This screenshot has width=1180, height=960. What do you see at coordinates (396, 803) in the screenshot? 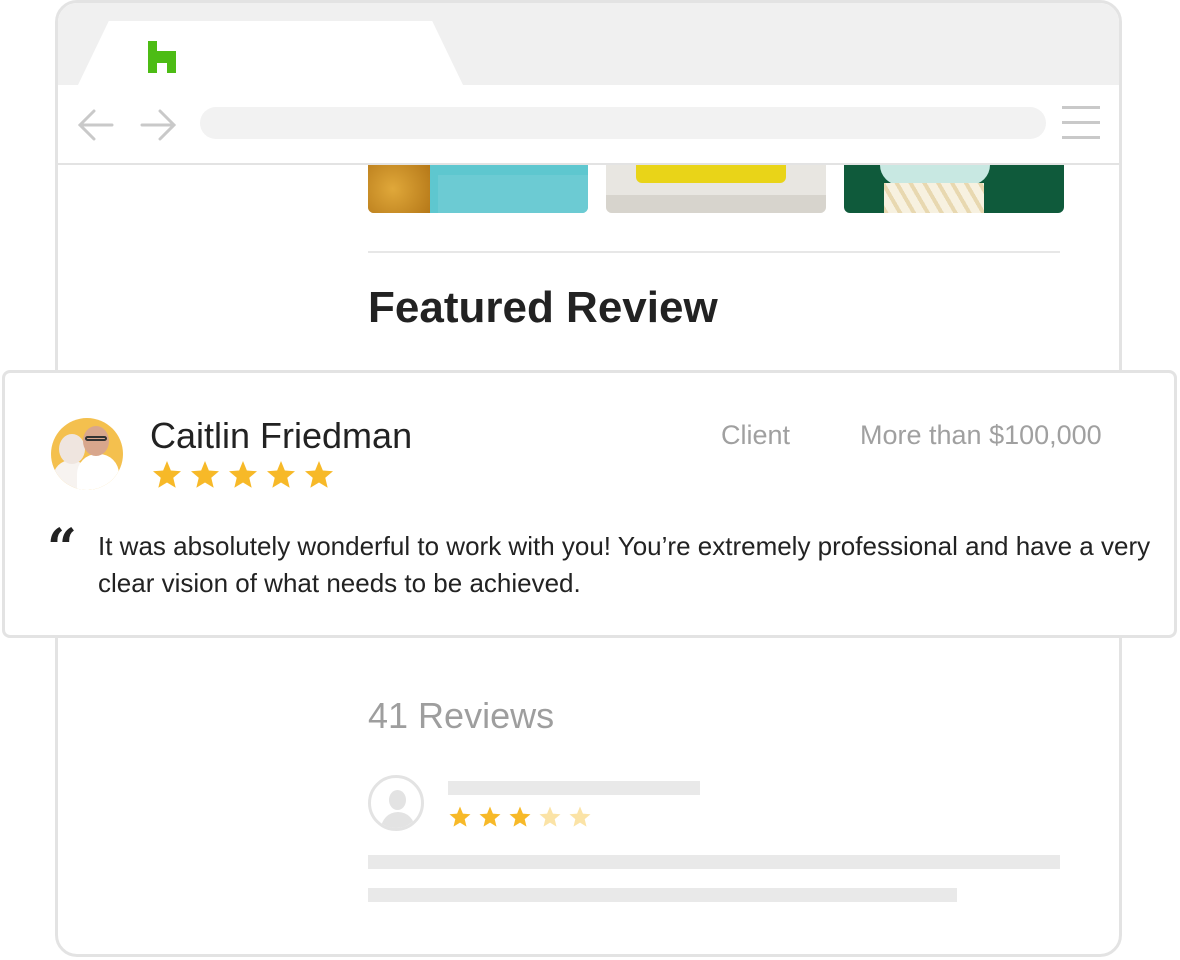
I see `user-avatar-icon` at bounding box center [396, 803].